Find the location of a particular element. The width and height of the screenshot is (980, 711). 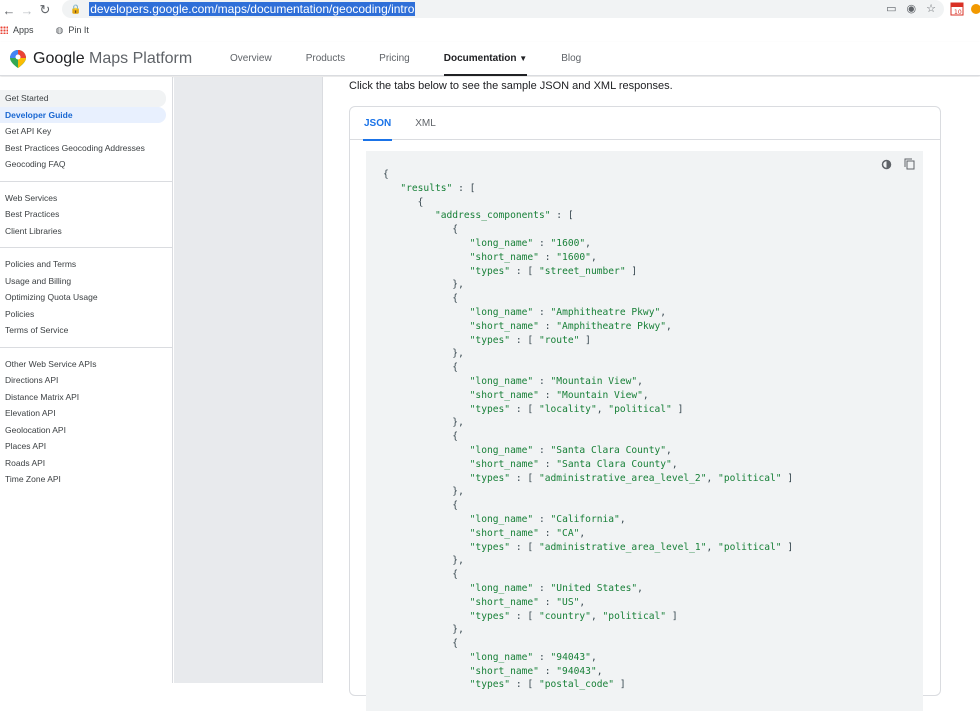

star-icon: ☆ is located at coordinates (931, 8).